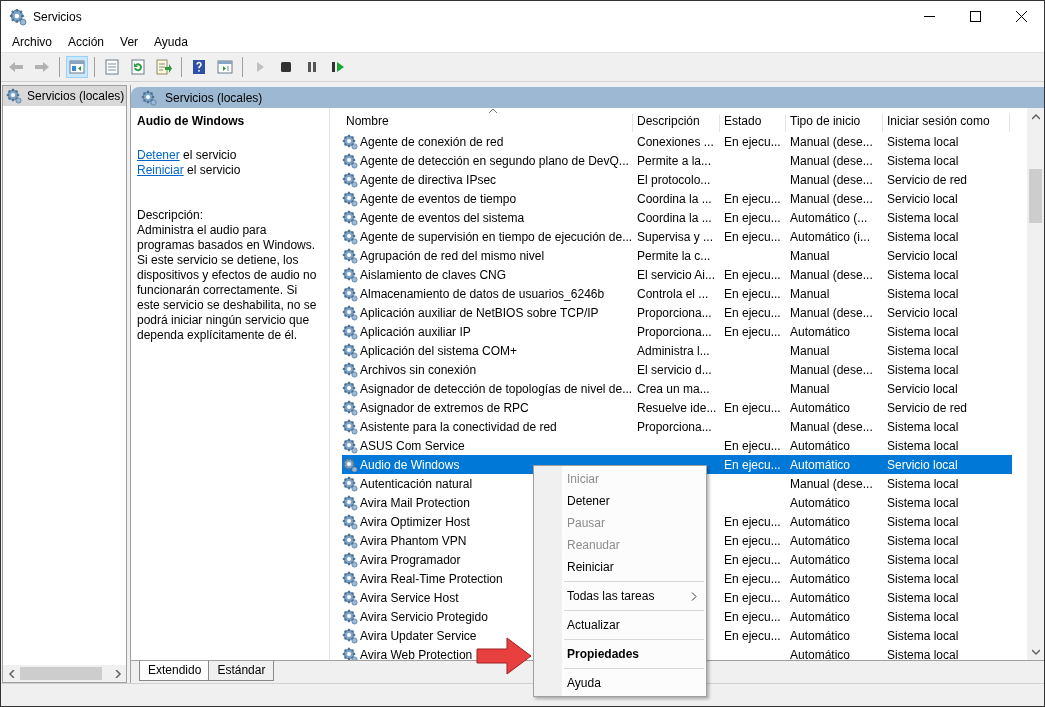  Describe the element at coordinates (415, 521) in the screenshot. I see `service-name: Avira Optimizer Host` at that location.